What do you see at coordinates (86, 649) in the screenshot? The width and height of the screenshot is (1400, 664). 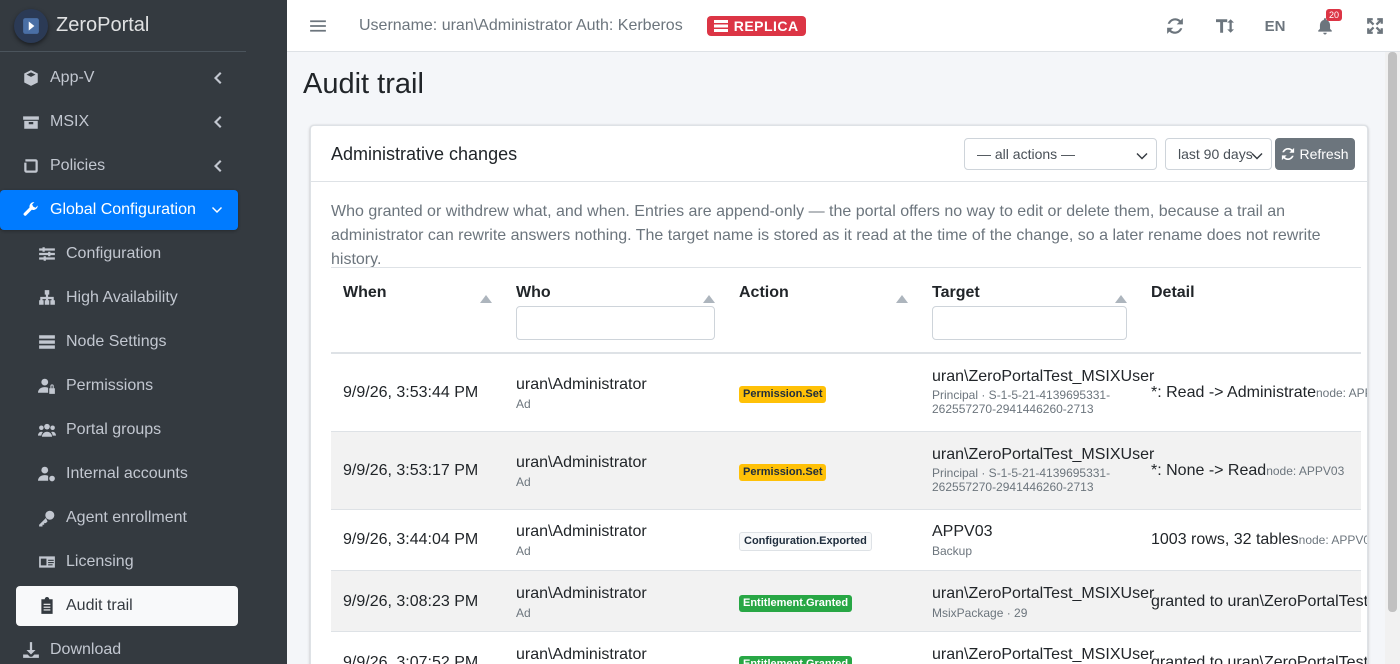 I see `sidebar-item-label: Download` at bounding box center [86, 649].